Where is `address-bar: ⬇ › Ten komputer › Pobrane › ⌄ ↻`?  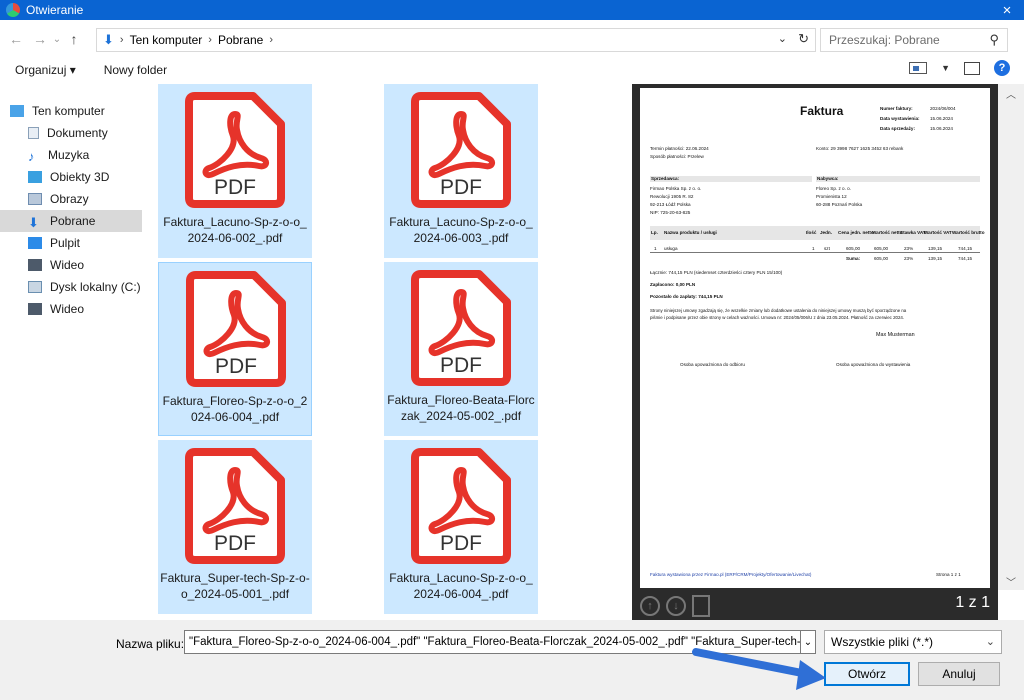
address-bar: ⬇ › Ten komputer › Pobrane › ⌄ ↻ is located at coordinates (456, 40).